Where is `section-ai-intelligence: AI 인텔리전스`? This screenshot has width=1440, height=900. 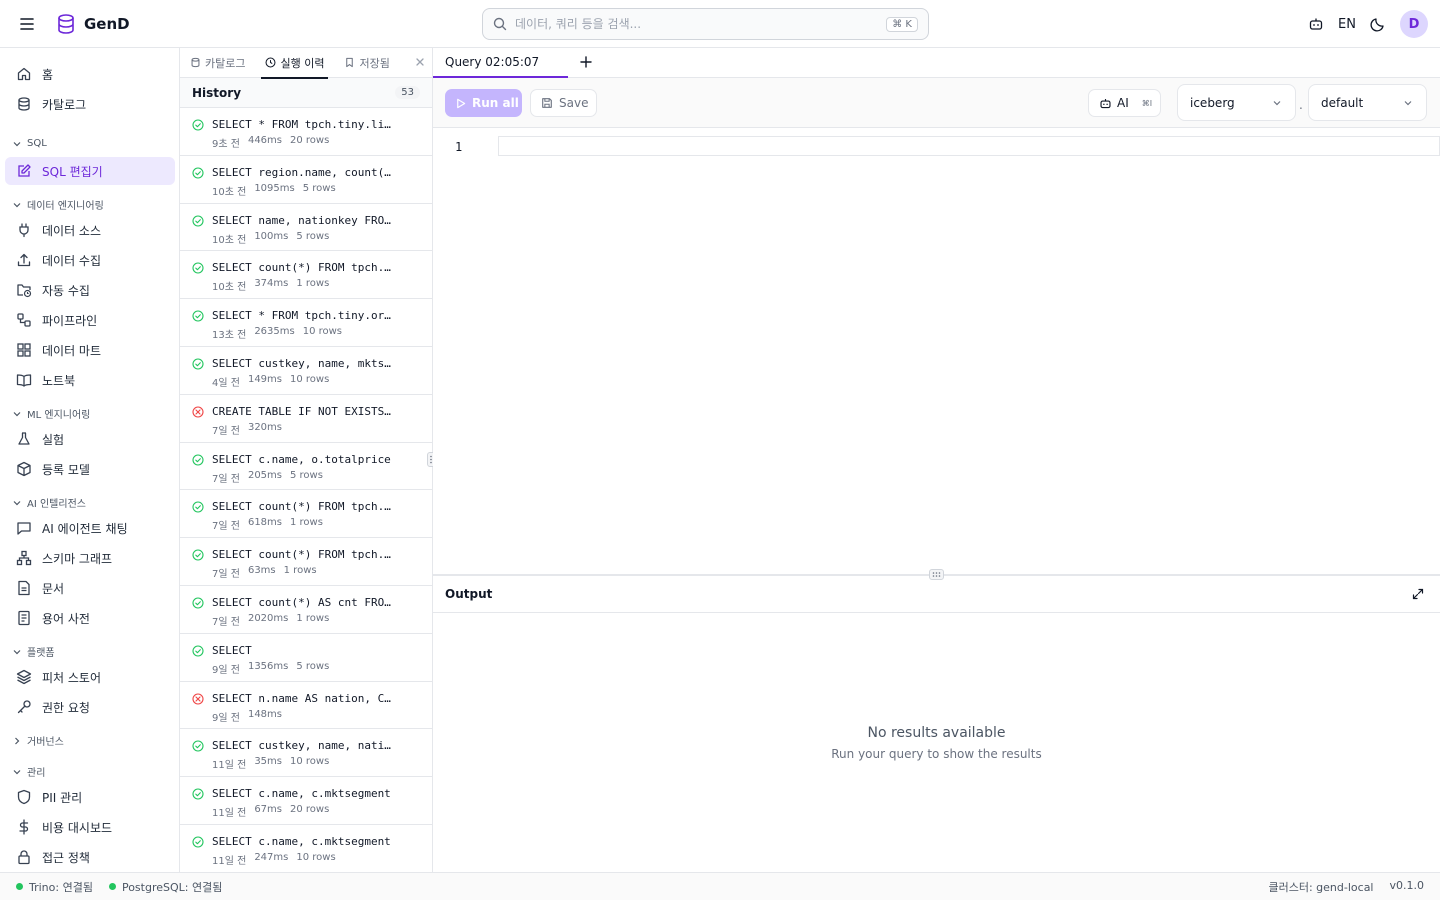
section-ai-intelligence: AI 인텔리전스 is located at coordinates (49, 502).